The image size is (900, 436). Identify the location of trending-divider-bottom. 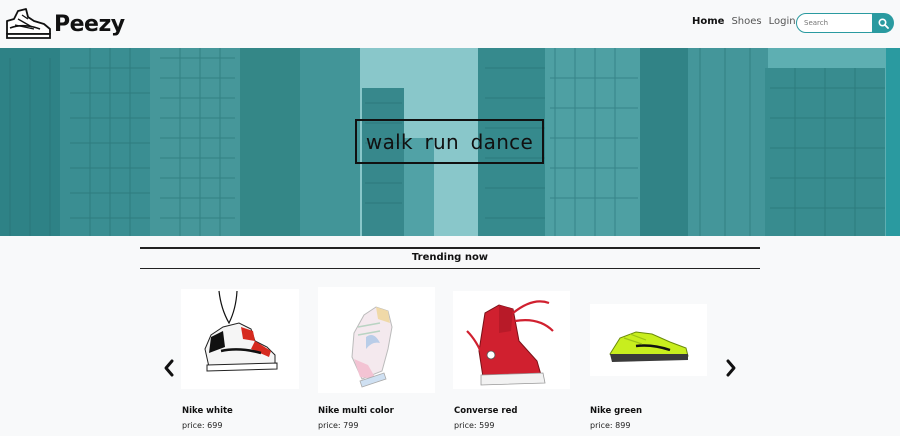
(450, 268).